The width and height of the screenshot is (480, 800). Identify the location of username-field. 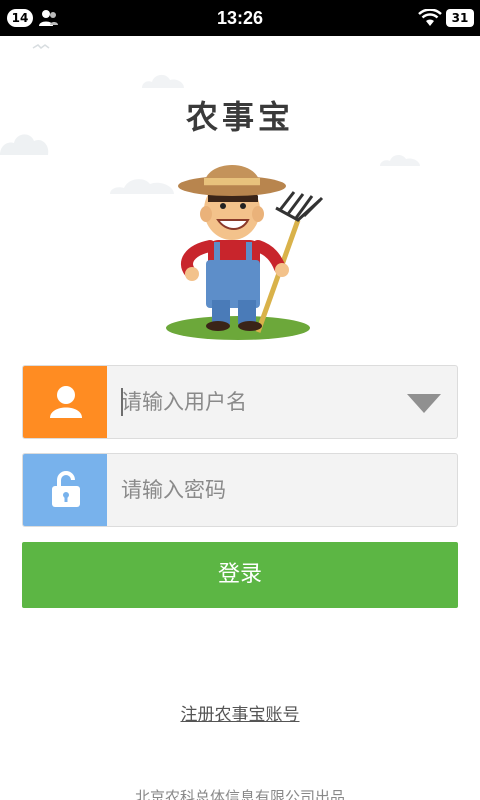
(240, 402).